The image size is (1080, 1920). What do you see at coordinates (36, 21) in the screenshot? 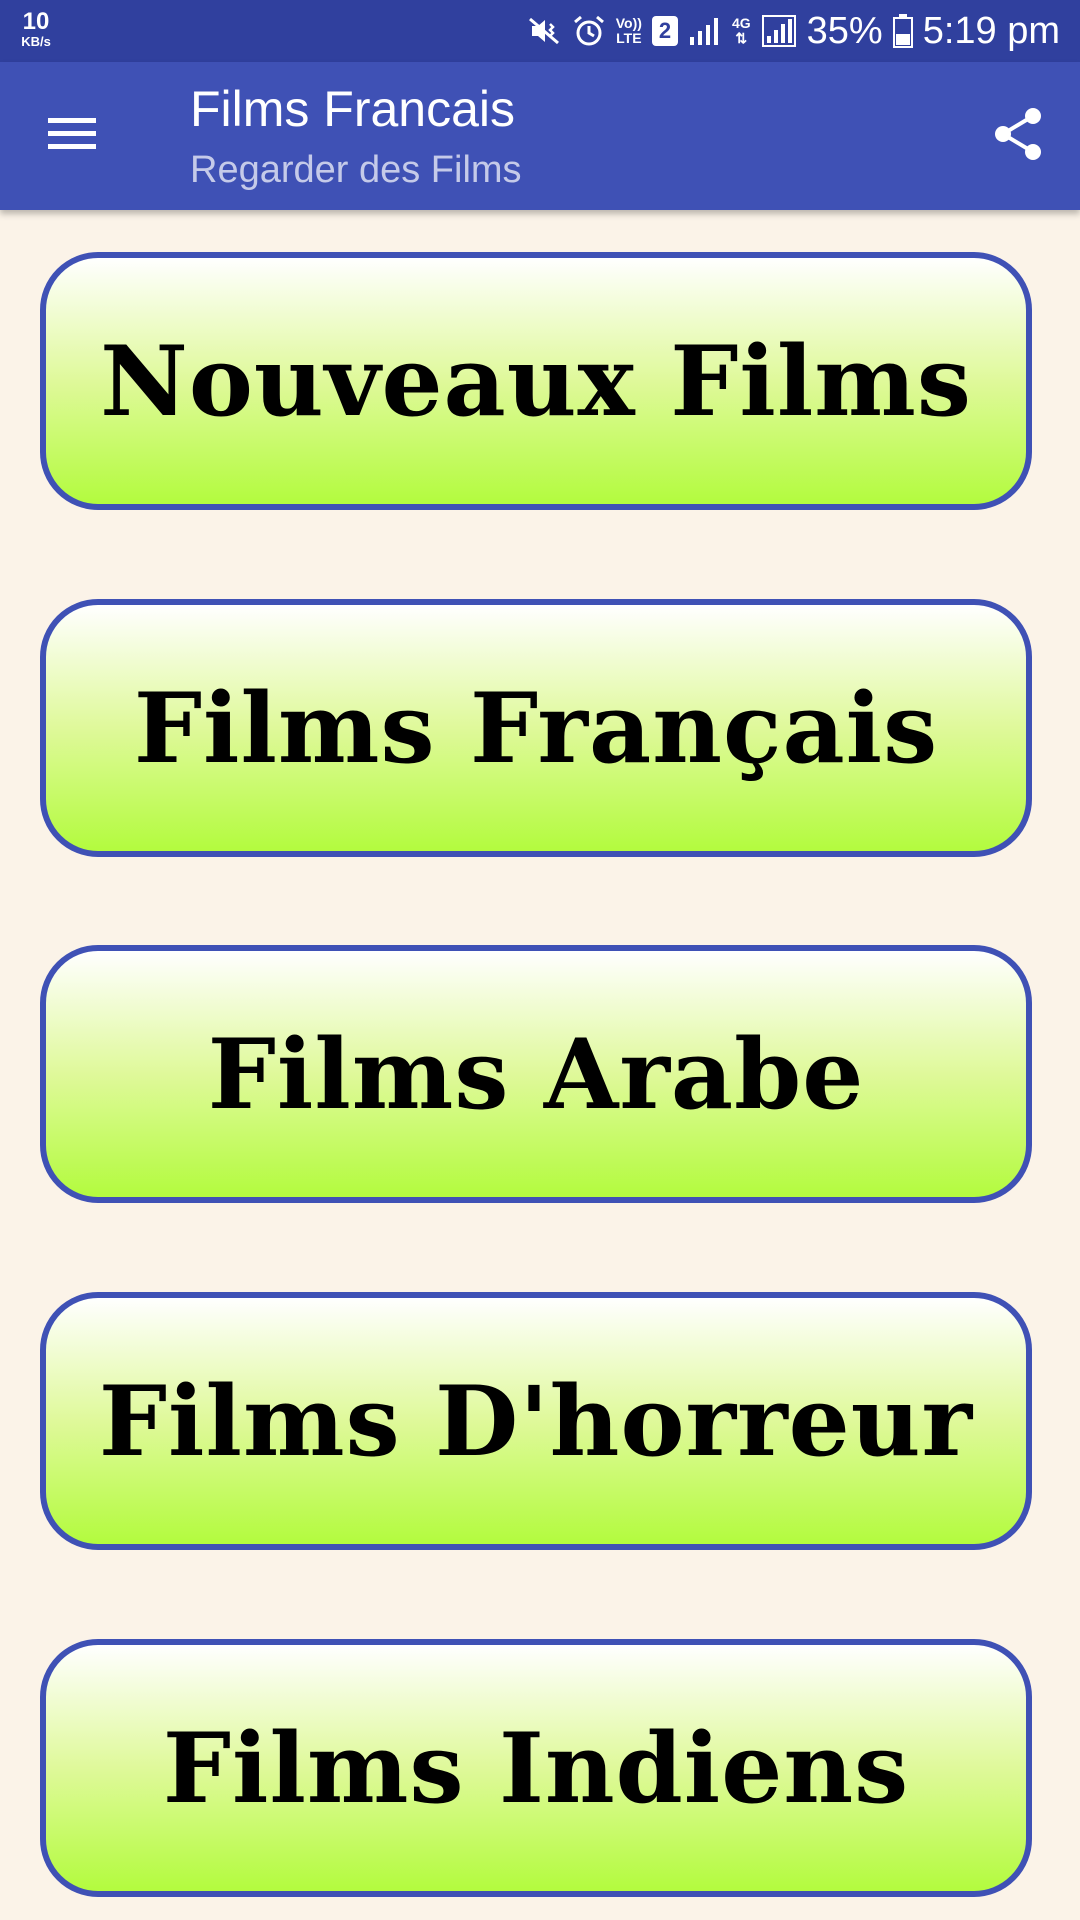
I see `network-speed-value: 10` at bounding box center [36, 21].